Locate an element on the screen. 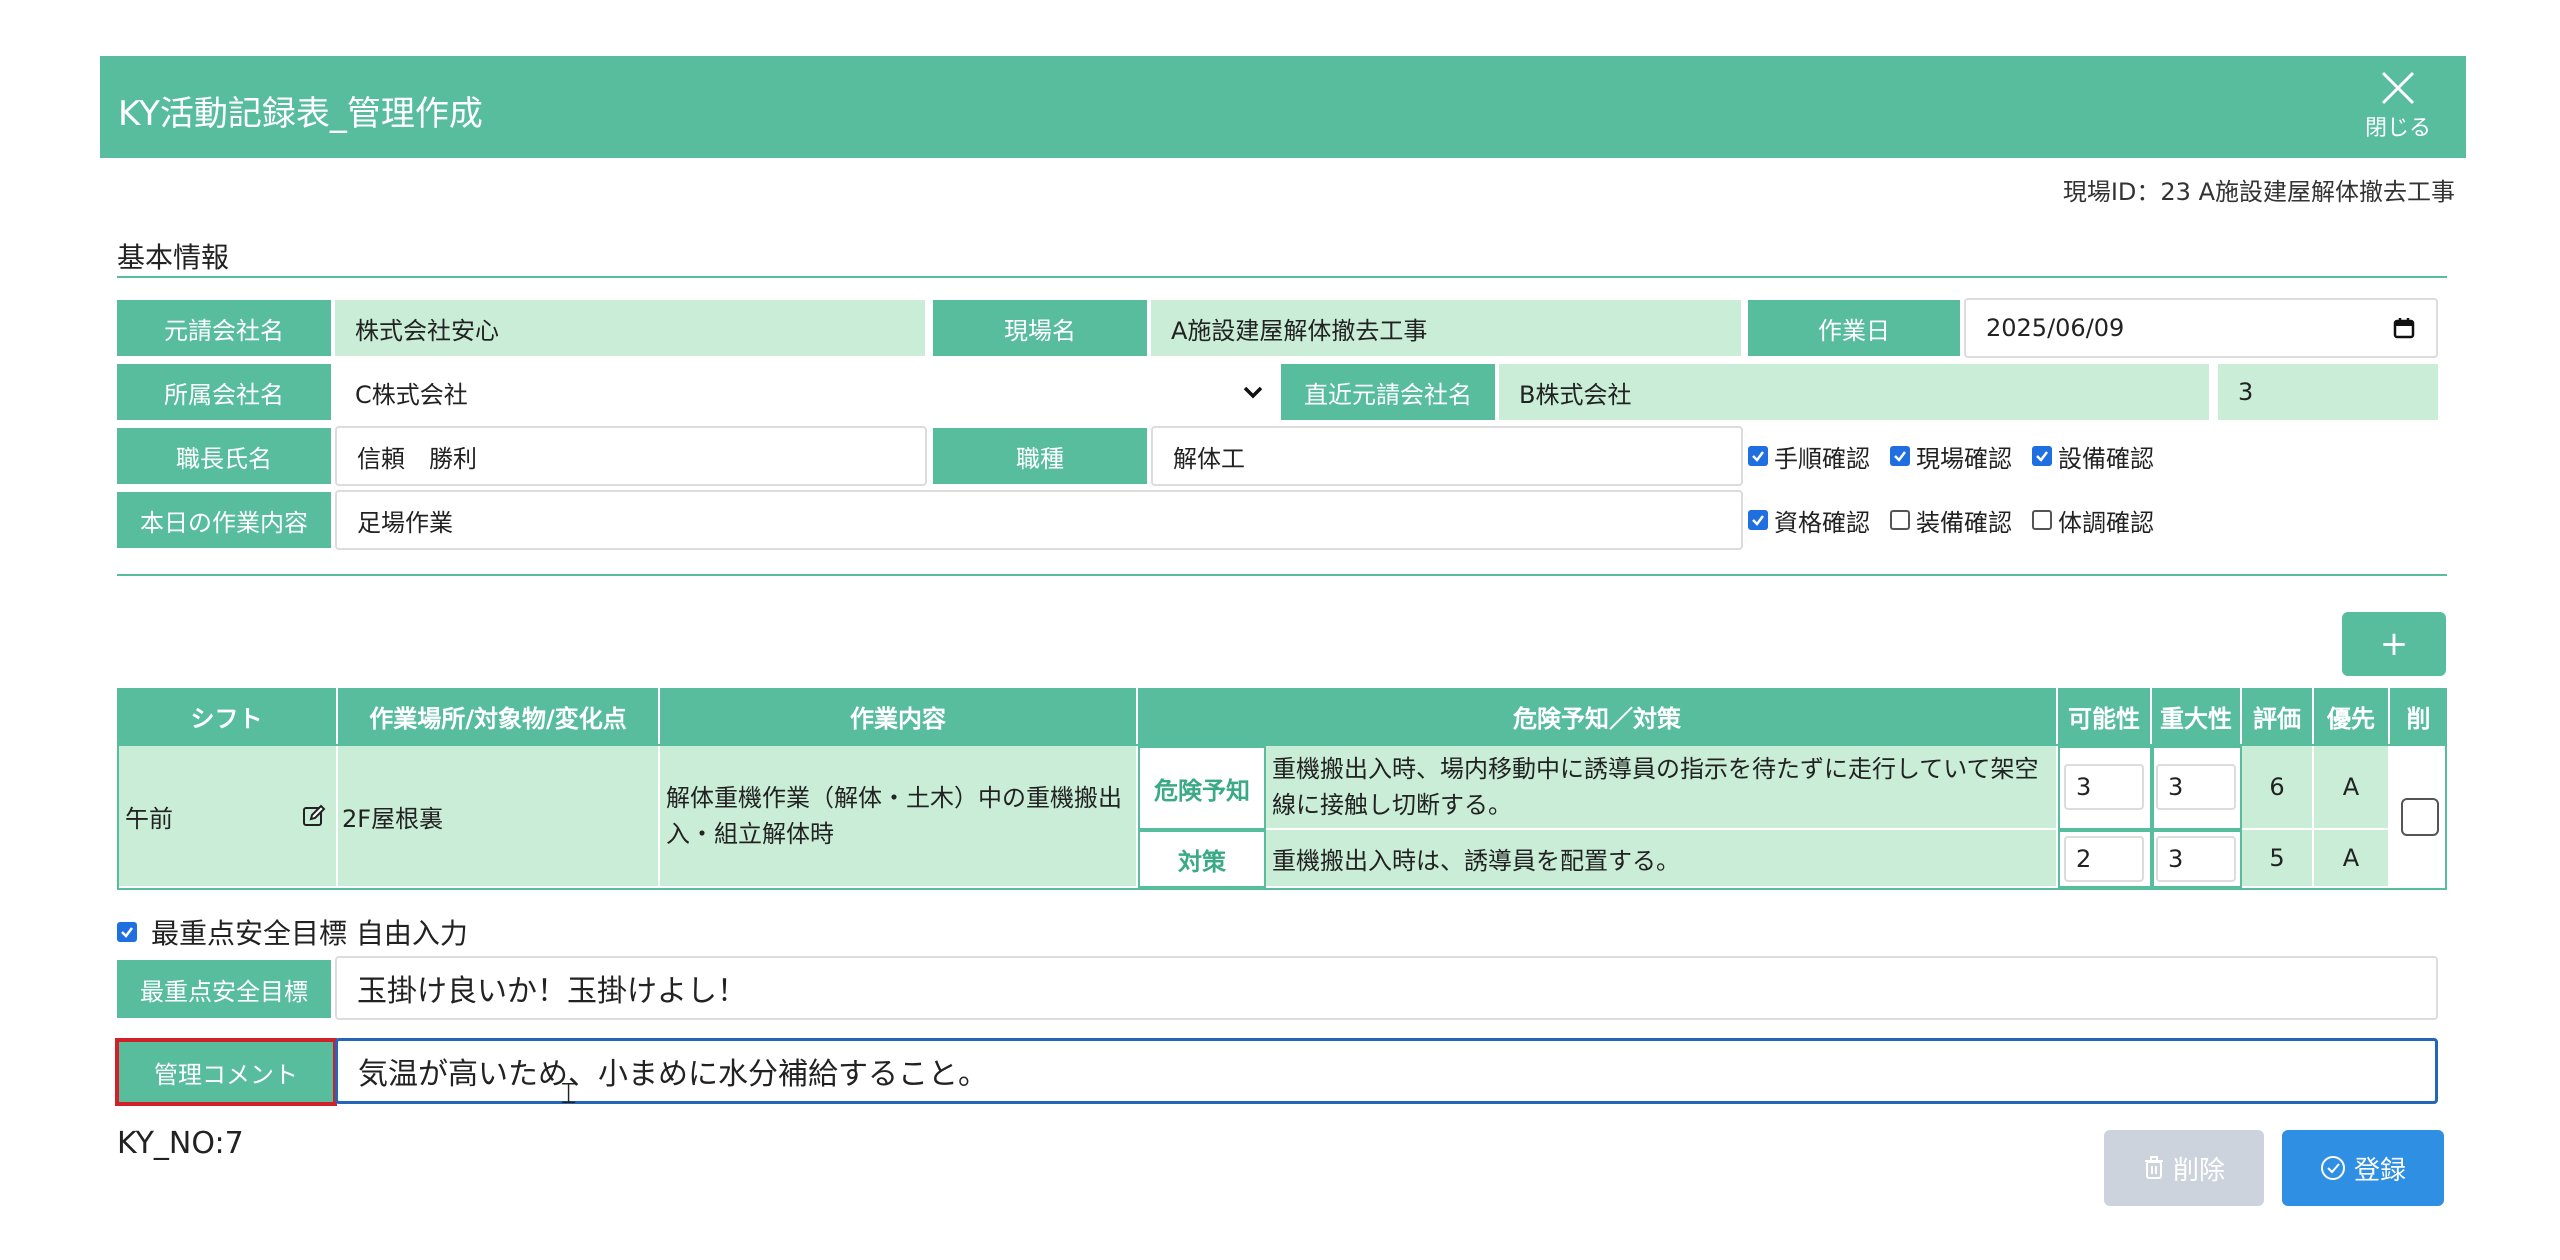  delete-button-label: 削除 is located at coordinates (2198, 1170).